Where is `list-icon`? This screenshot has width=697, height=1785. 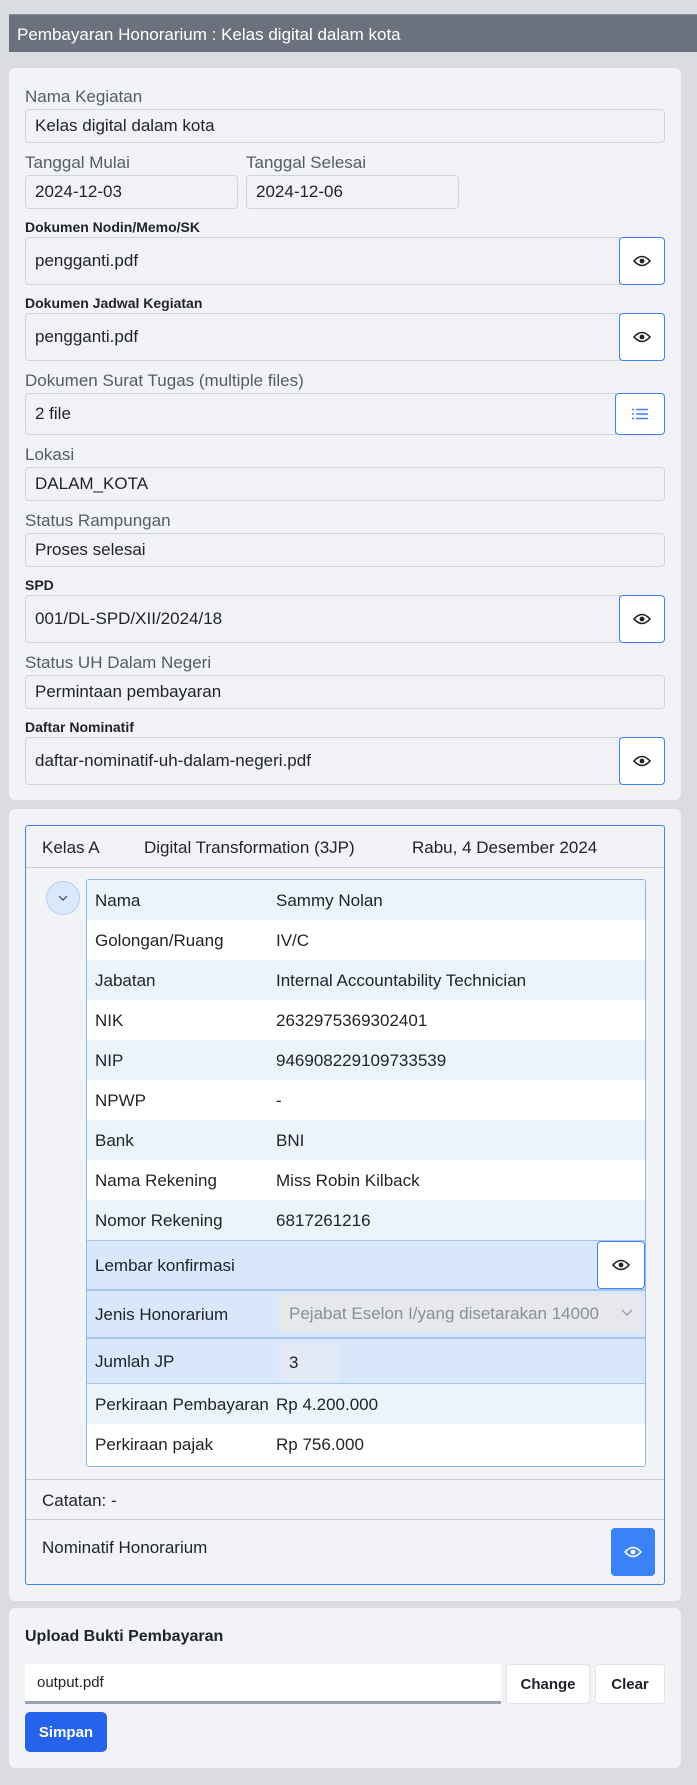 list-icon is located at coordinates (640, 414).